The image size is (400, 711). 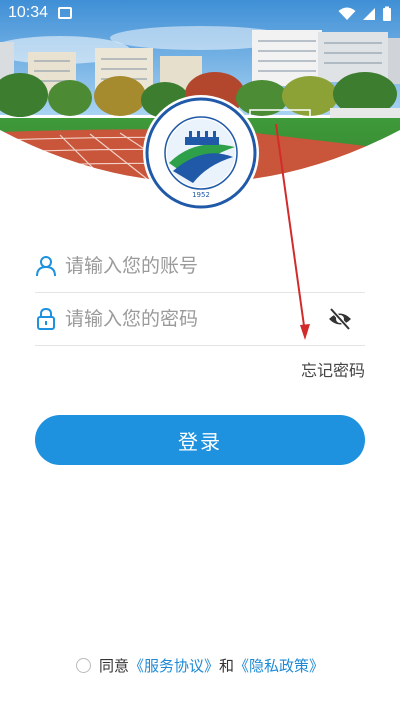 What do you see at coordinates (46, 319) in the screenshot?
I see `lock-icon` at bounding box center [46, 319].